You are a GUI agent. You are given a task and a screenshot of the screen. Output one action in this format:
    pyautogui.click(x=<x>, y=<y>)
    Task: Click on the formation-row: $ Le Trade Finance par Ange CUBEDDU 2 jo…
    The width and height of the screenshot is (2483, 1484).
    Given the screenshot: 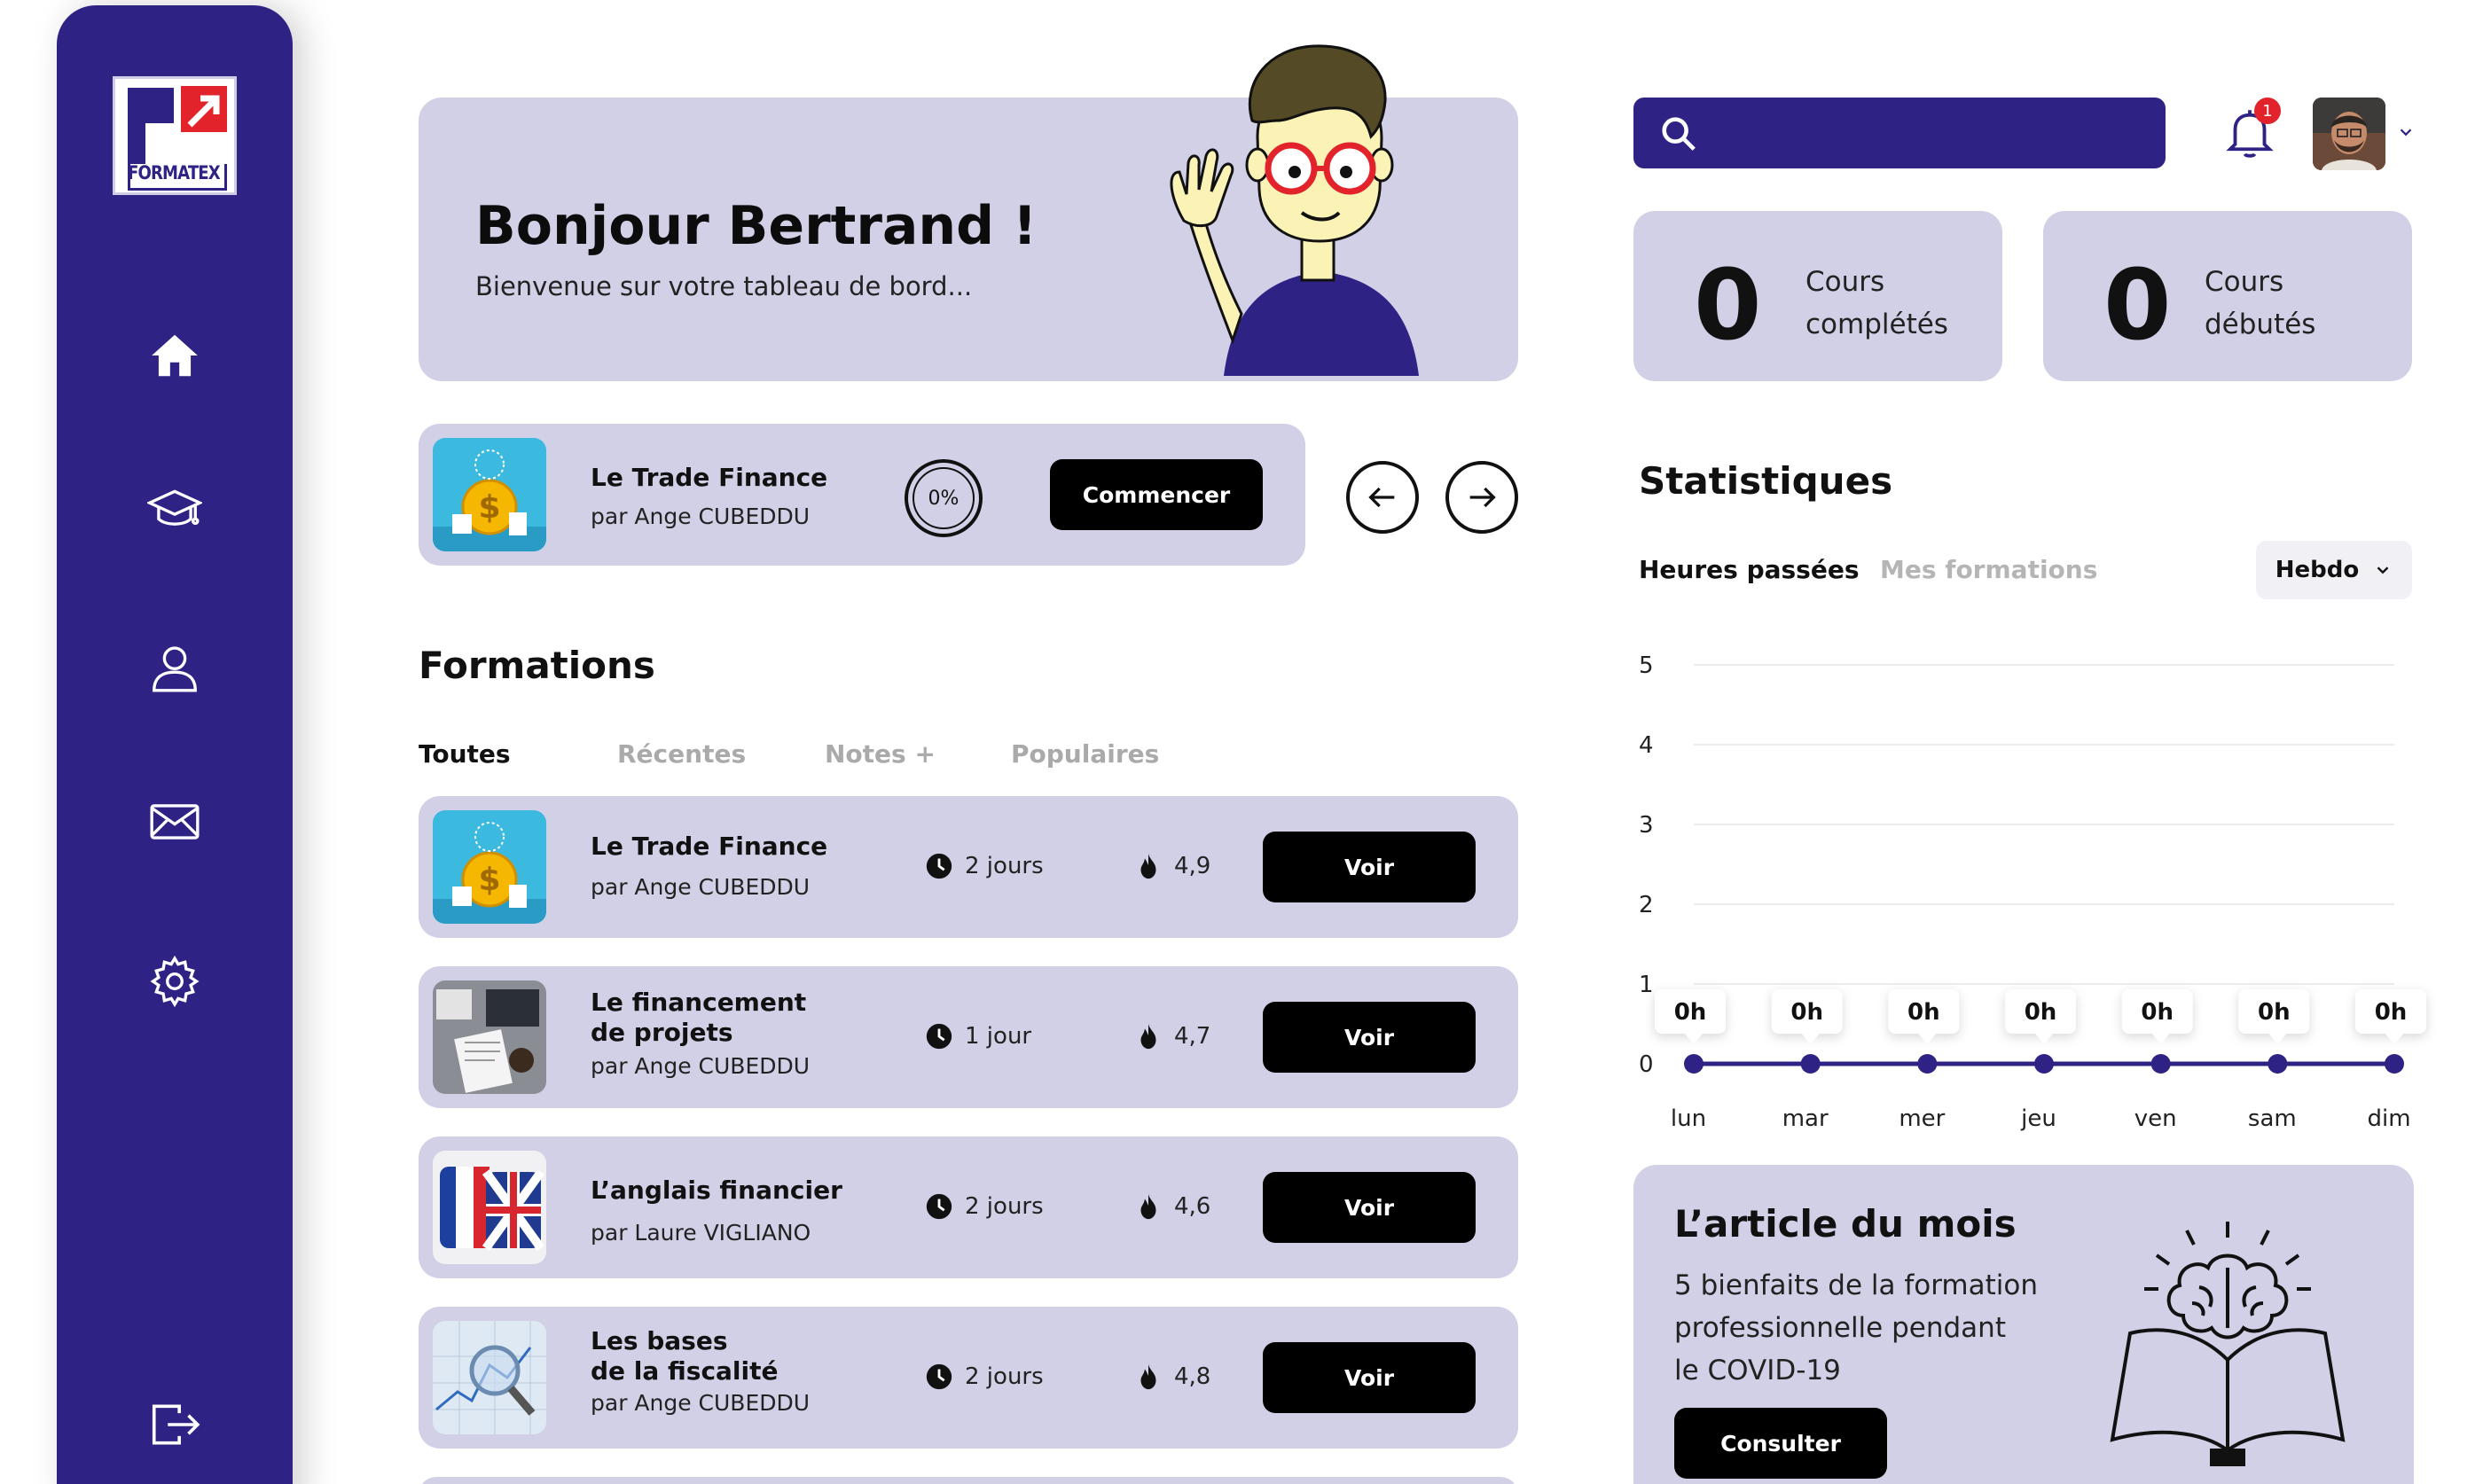 What is the action you would take?
    pyautogui.click(x=968, y=867)
    